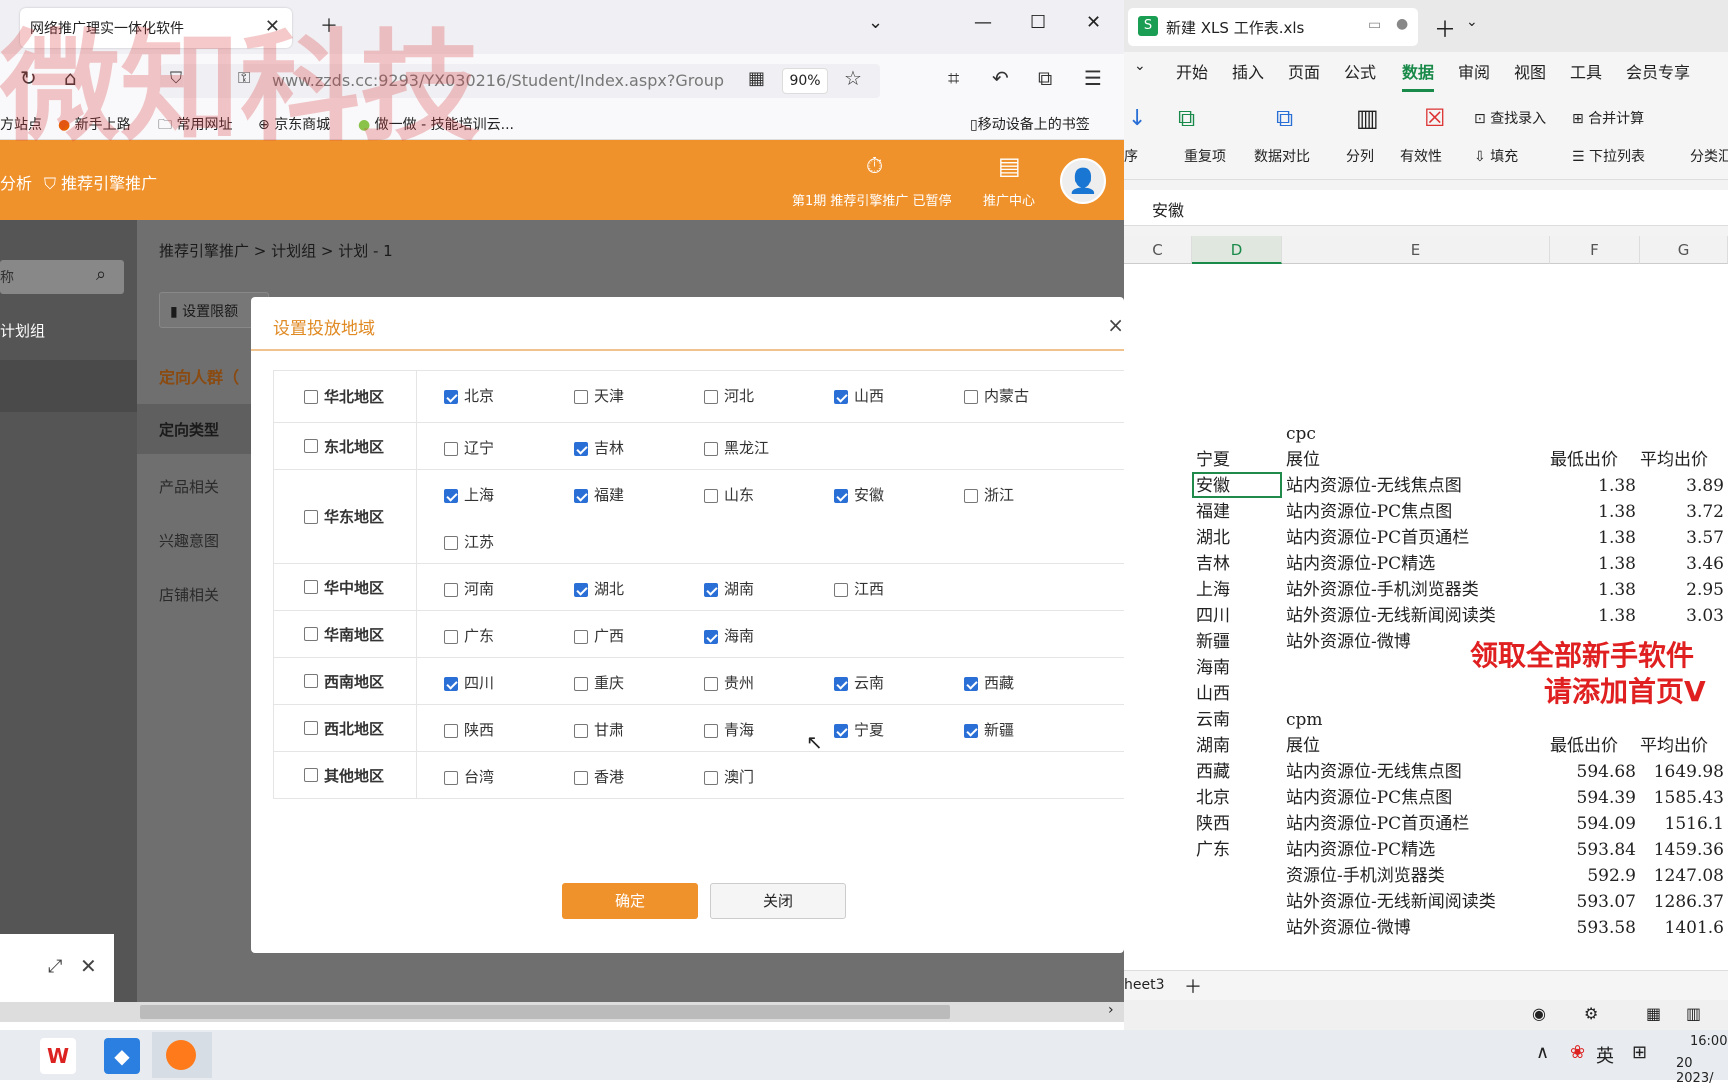  I want to click on province-checkbox: 天津, so click(599, 395).